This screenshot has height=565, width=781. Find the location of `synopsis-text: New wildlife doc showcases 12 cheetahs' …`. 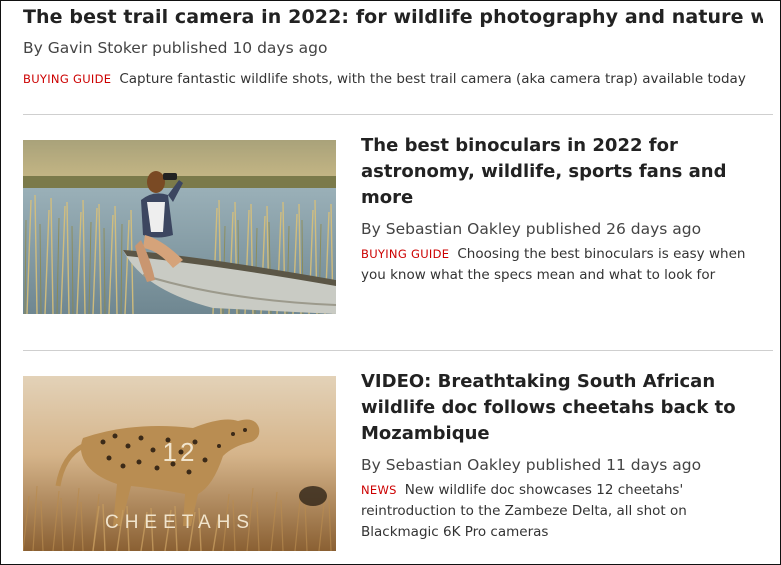

synopsis-text: New wildlife doc showcases 12 cheetahs' … is located at coordinates (524, 511).